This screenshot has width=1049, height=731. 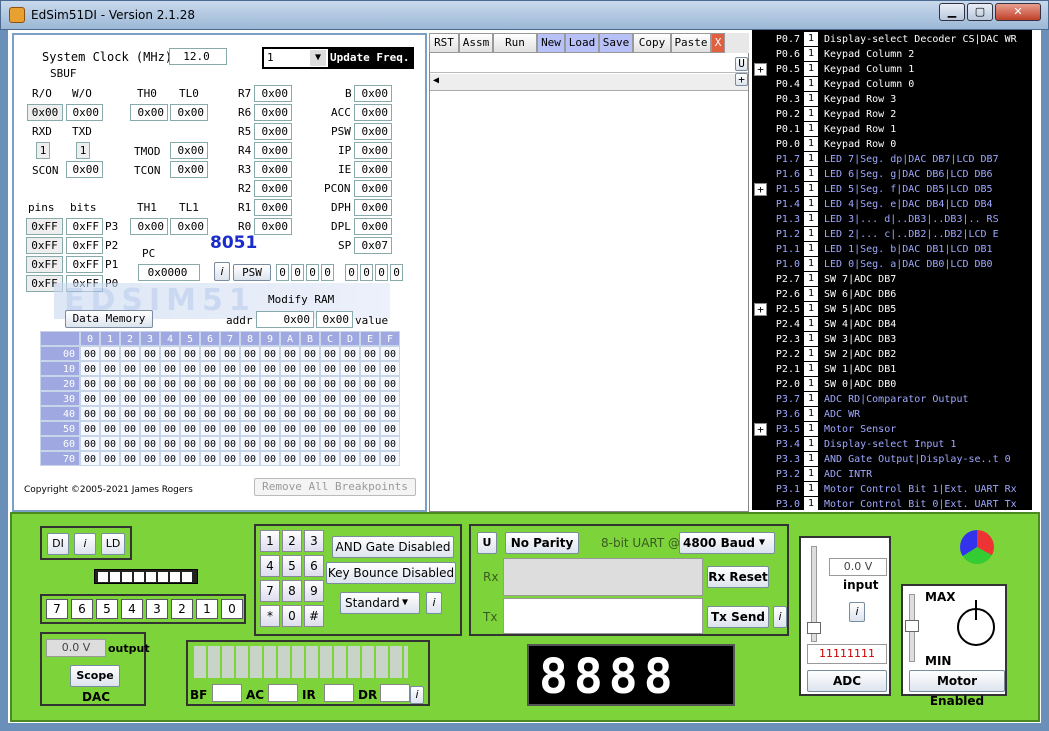 What do you see at coordinates (270, 616) in the screenshot?
I see `keypad-key: *` at bounding box center [270, 616].